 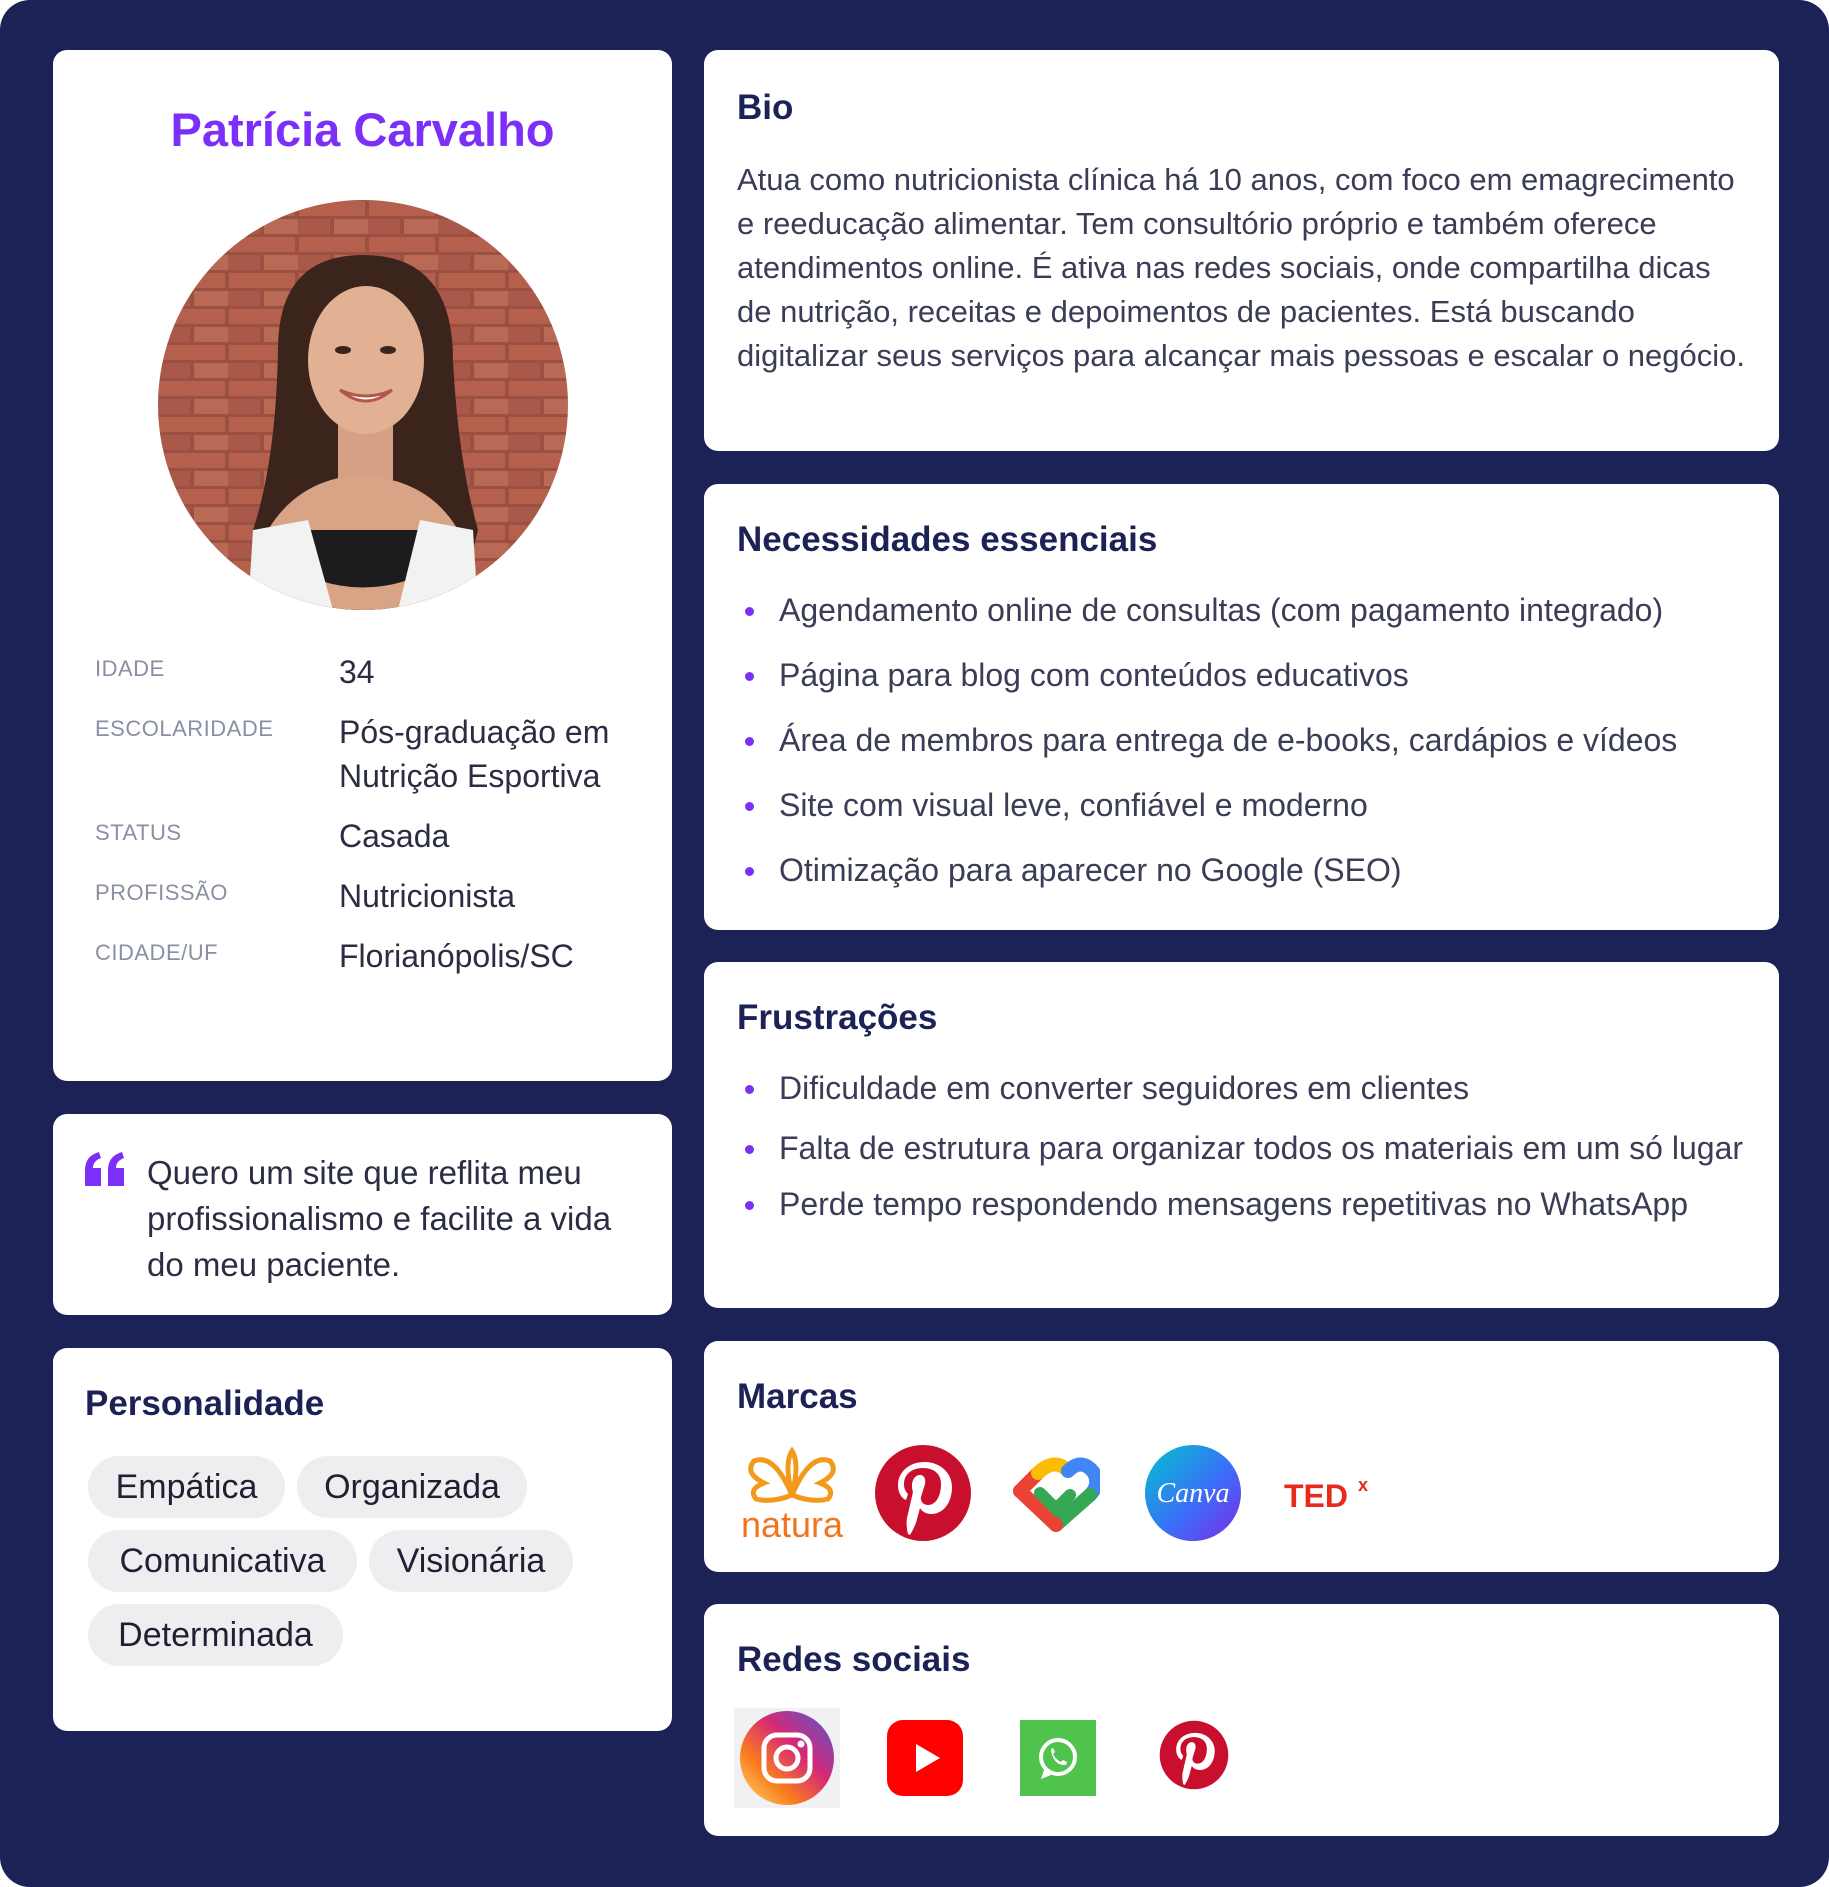 What do you see at coordinates (792, 1522) in the screenshot?
I see `natura-wordmark: natura` at bounding box center [792, 1522].